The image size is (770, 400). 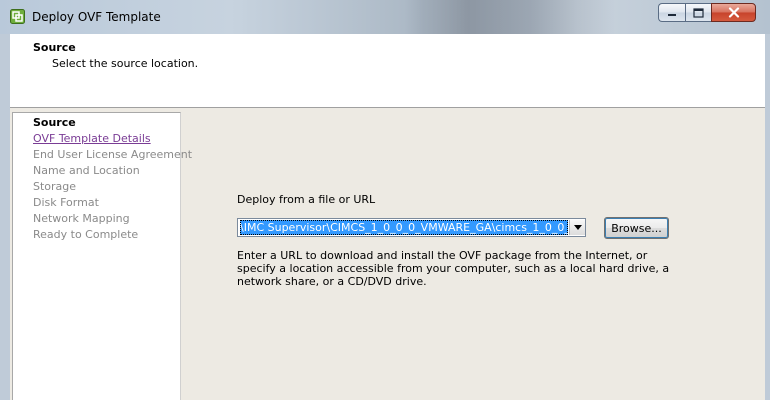 I want to click on step-ovf-template-details: OVF Template Details, so click(x=92, y=138).